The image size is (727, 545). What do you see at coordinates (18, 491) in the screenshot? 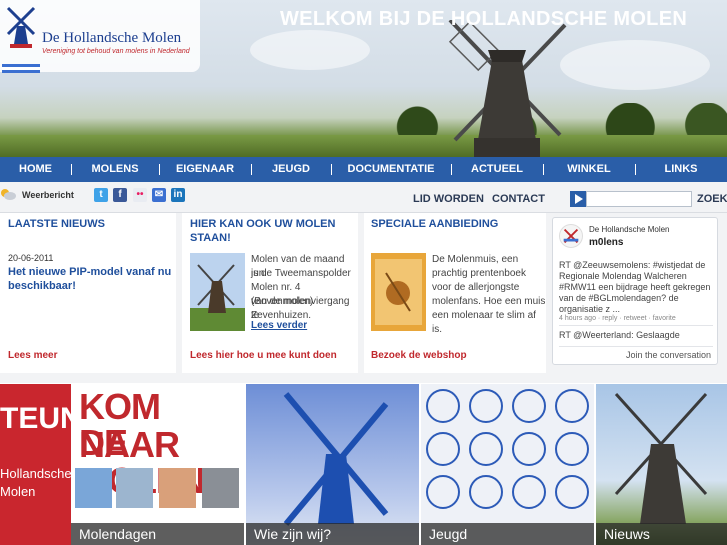
I see `steun-tile-line2: Molen` at bounding box center [18, 491].